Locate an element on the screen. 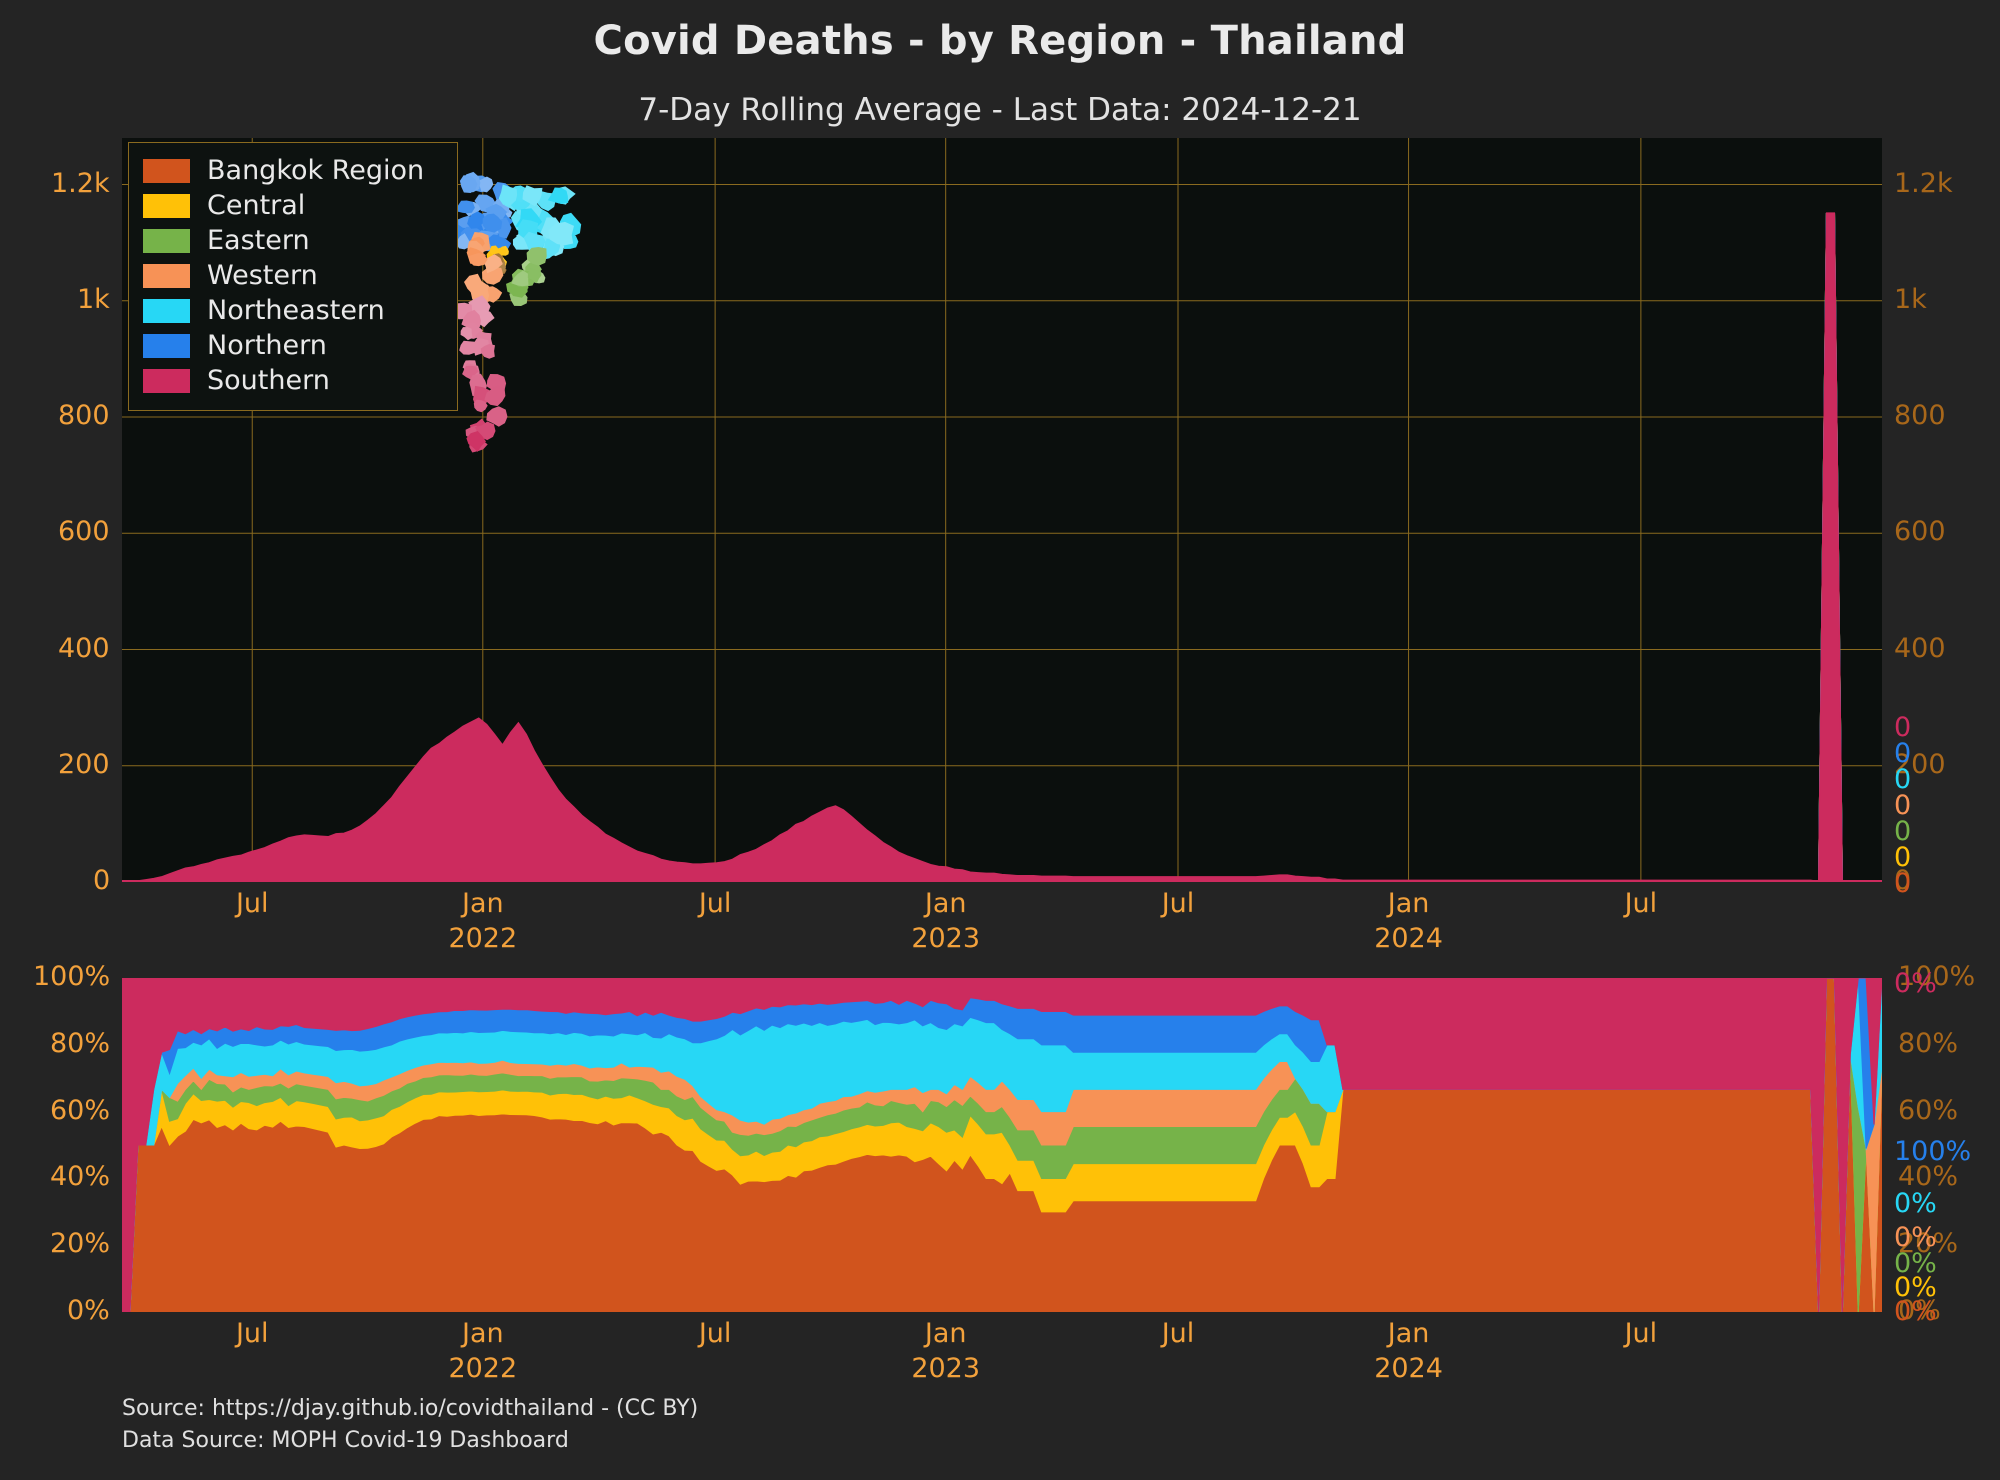  legend-item-5: Northern is located at coordinates (293, 345).